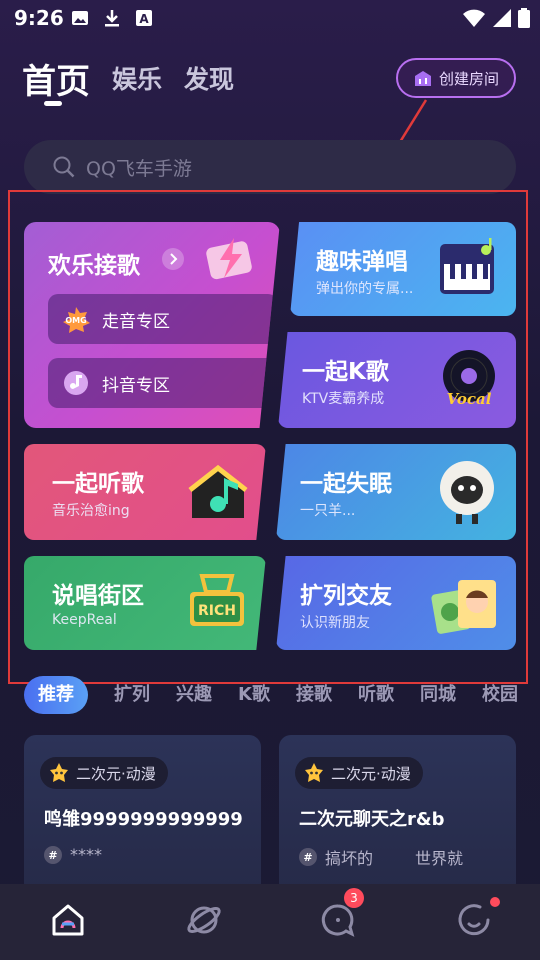 This screenshot has height=960, width=540. I want to click on svg-text: A, so click(144, 19).